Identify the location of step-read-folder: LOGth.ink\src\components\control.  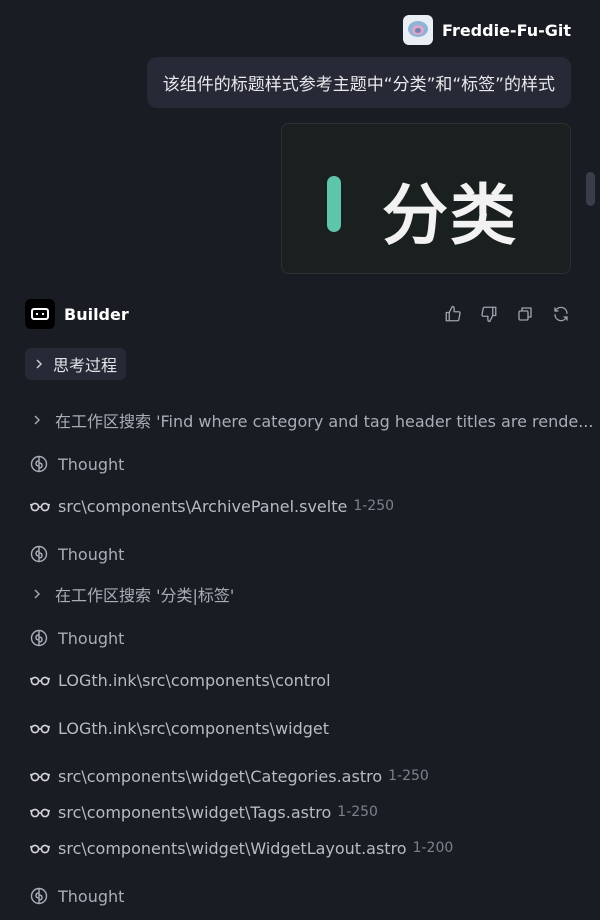
(180, 680).